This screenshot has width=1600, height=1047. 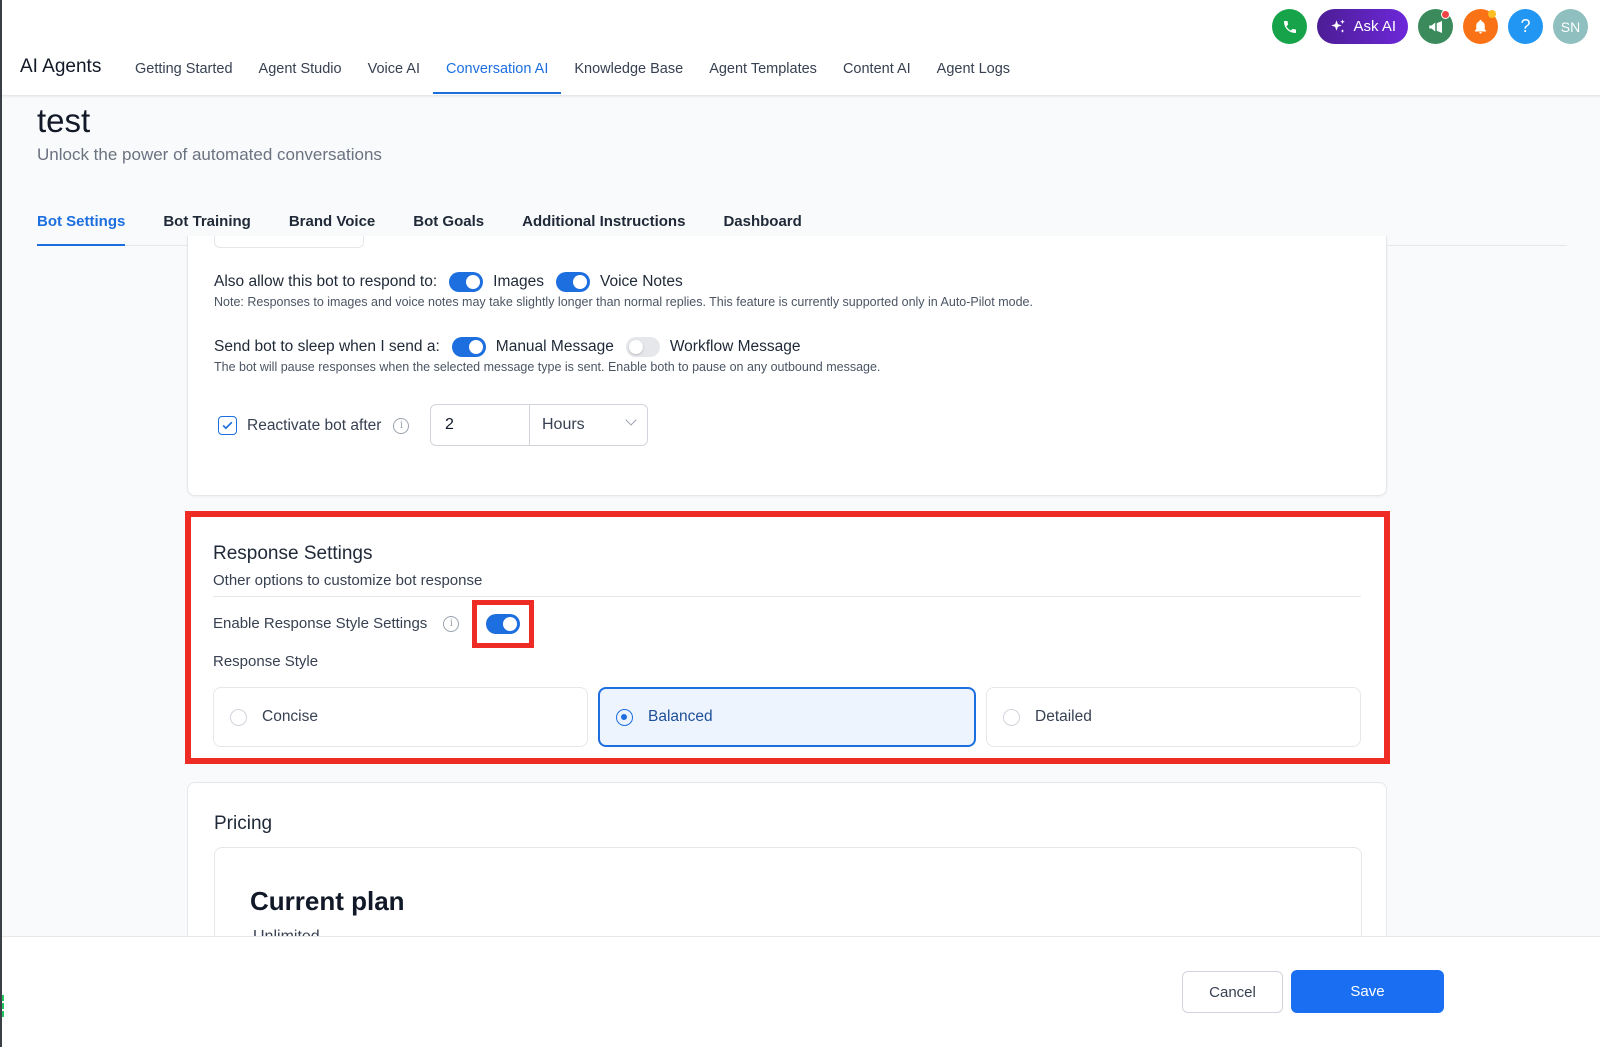 What do you see at coordinates (763, 71) in the screenshot?
I see `nav-agent-templates: Agent Templates` at bounding box center [763, 71].